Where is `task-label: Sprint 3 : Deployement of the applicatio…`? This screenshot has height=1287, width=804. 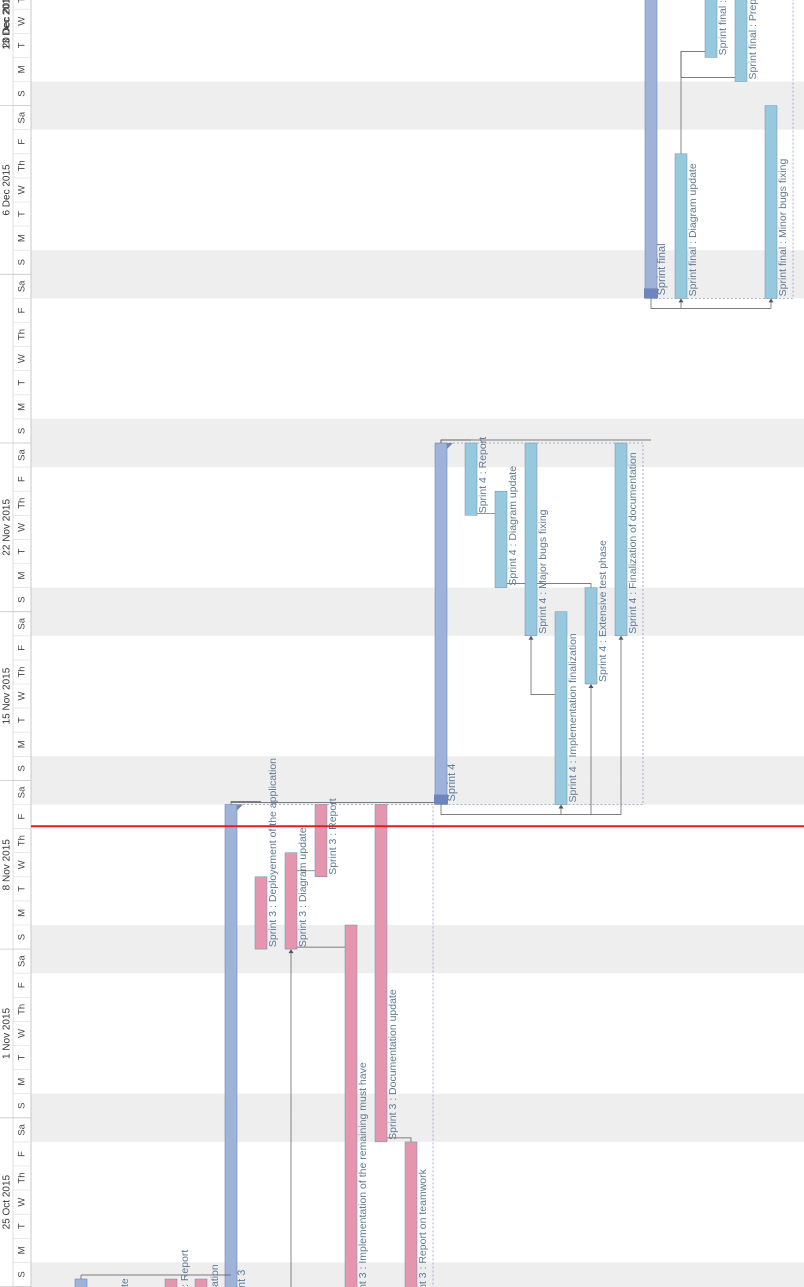 task-label: Sprint 3 : Deployement of the applicatio… is located at coordinates (273, 852).